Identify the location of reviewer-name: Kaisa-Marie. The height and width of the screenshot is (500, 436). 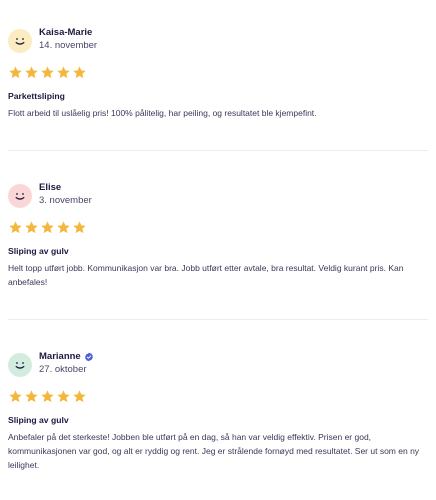
(66, 32).